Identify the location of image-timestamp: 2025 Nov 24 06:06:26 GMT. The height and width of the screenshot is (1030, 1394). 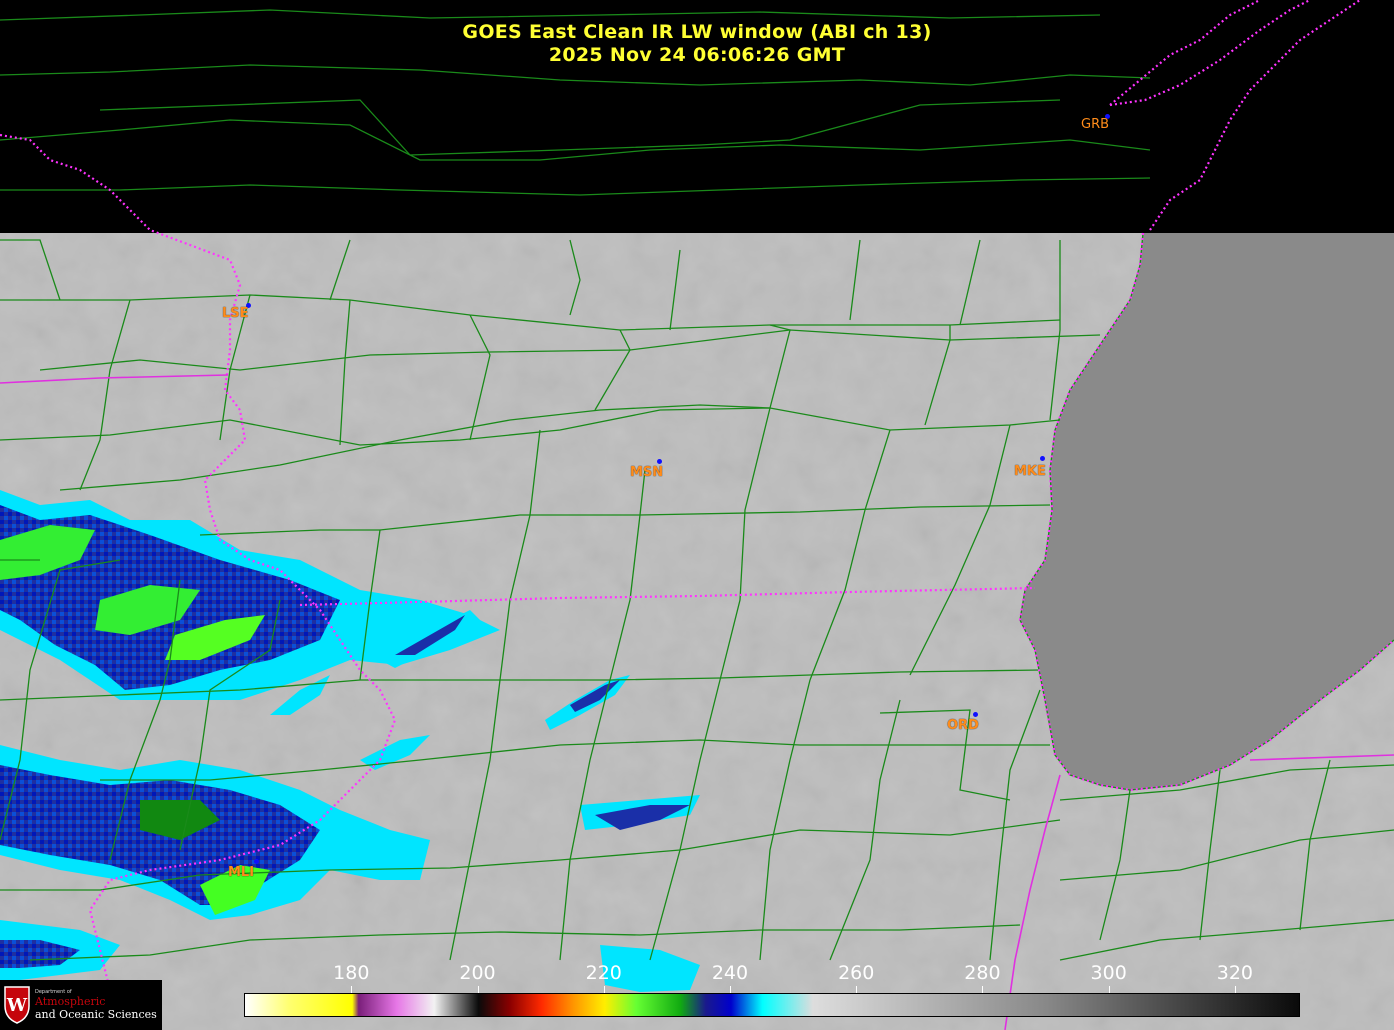
(697, 55).